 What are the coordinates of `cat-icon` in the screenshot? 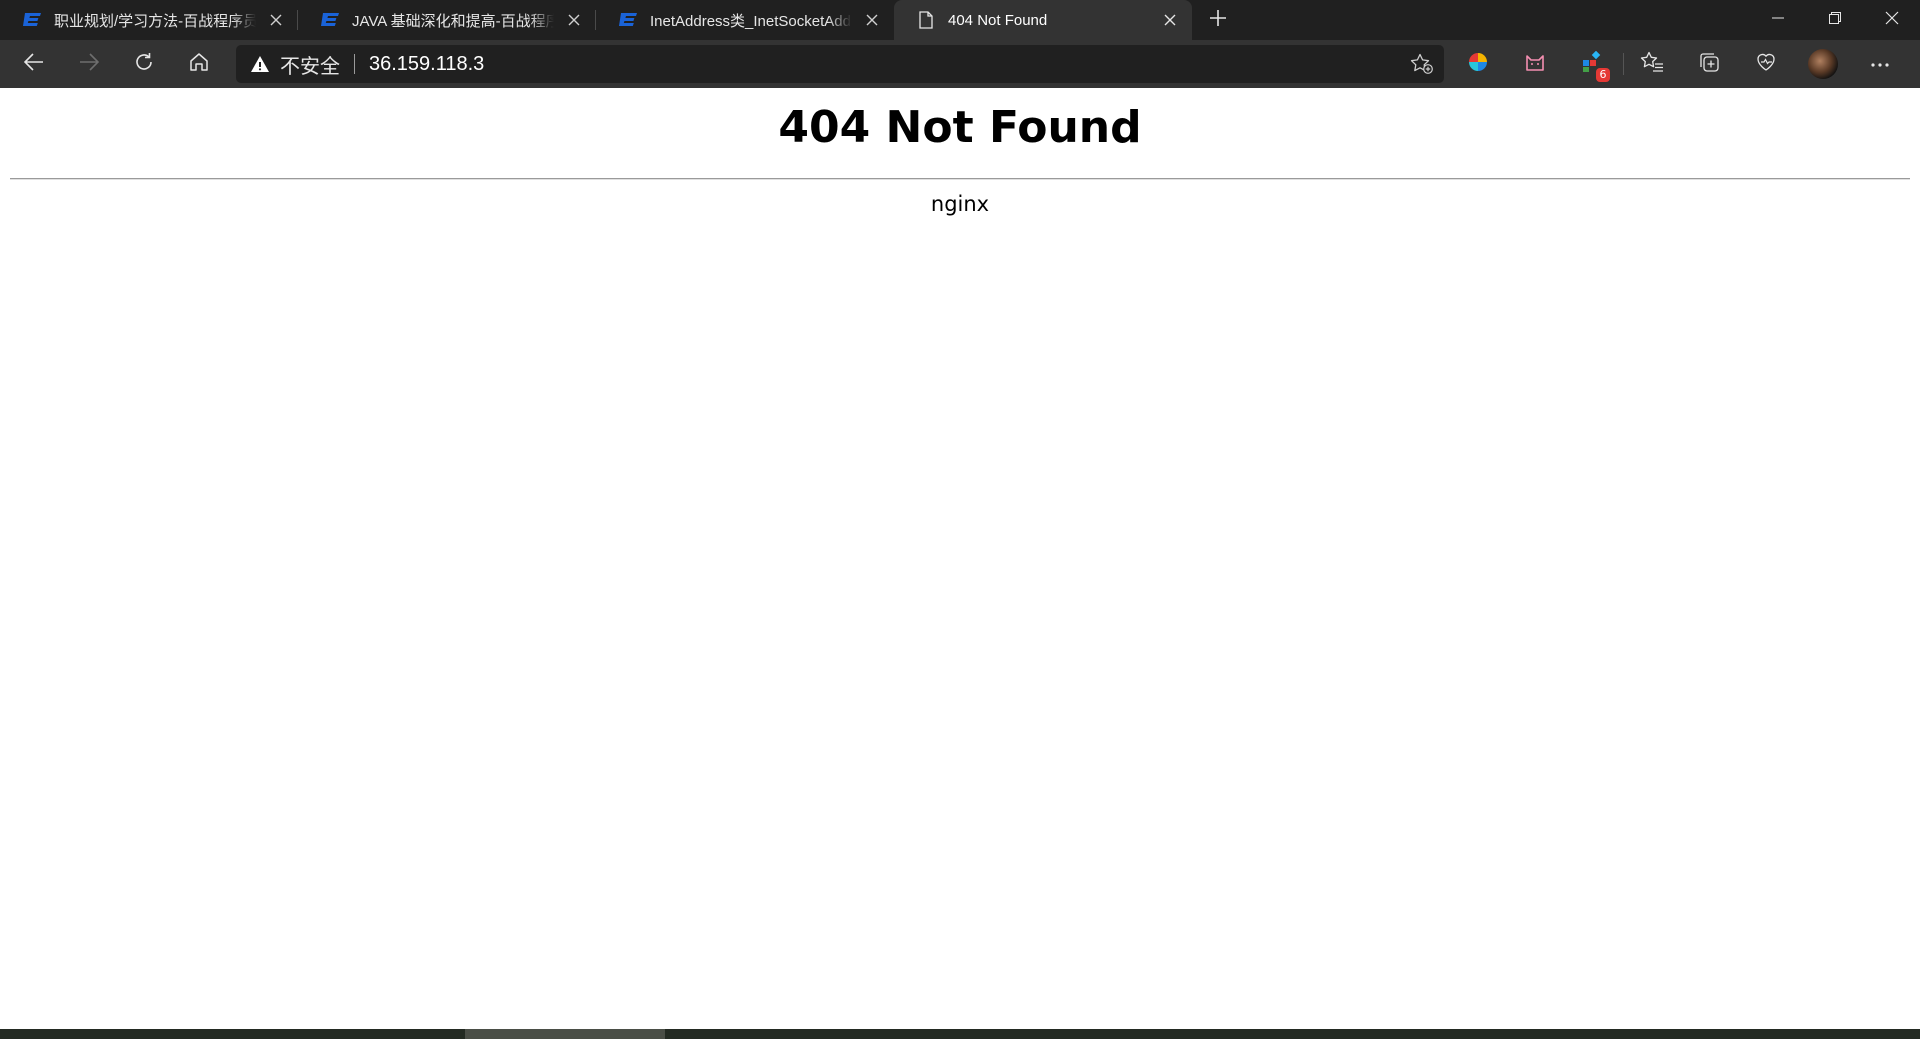 It's located at (1535, 64).